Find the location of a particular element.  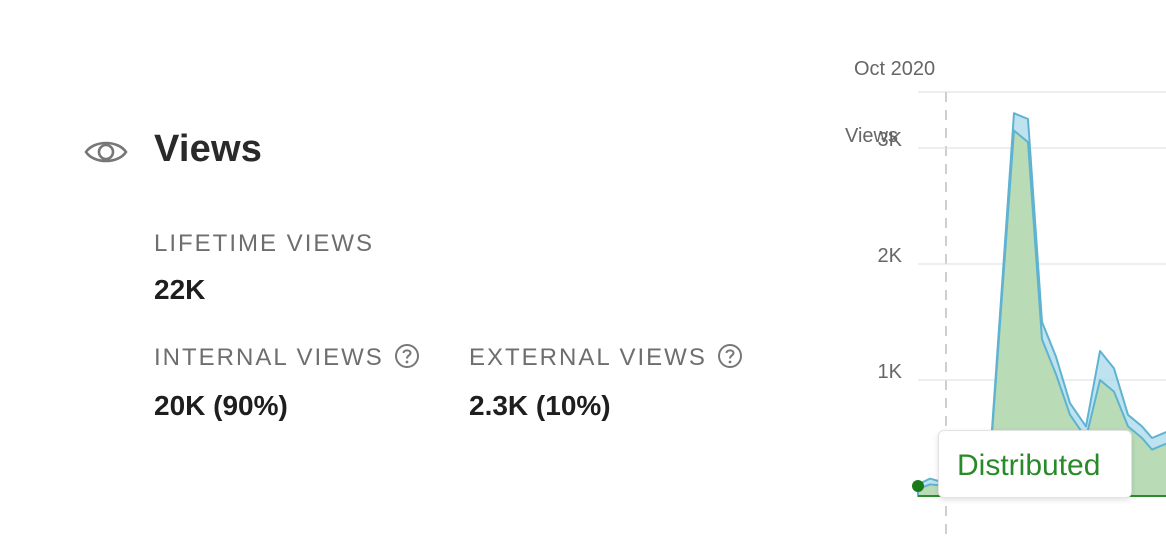

page-title: Views is located at coordinates (208, 149).